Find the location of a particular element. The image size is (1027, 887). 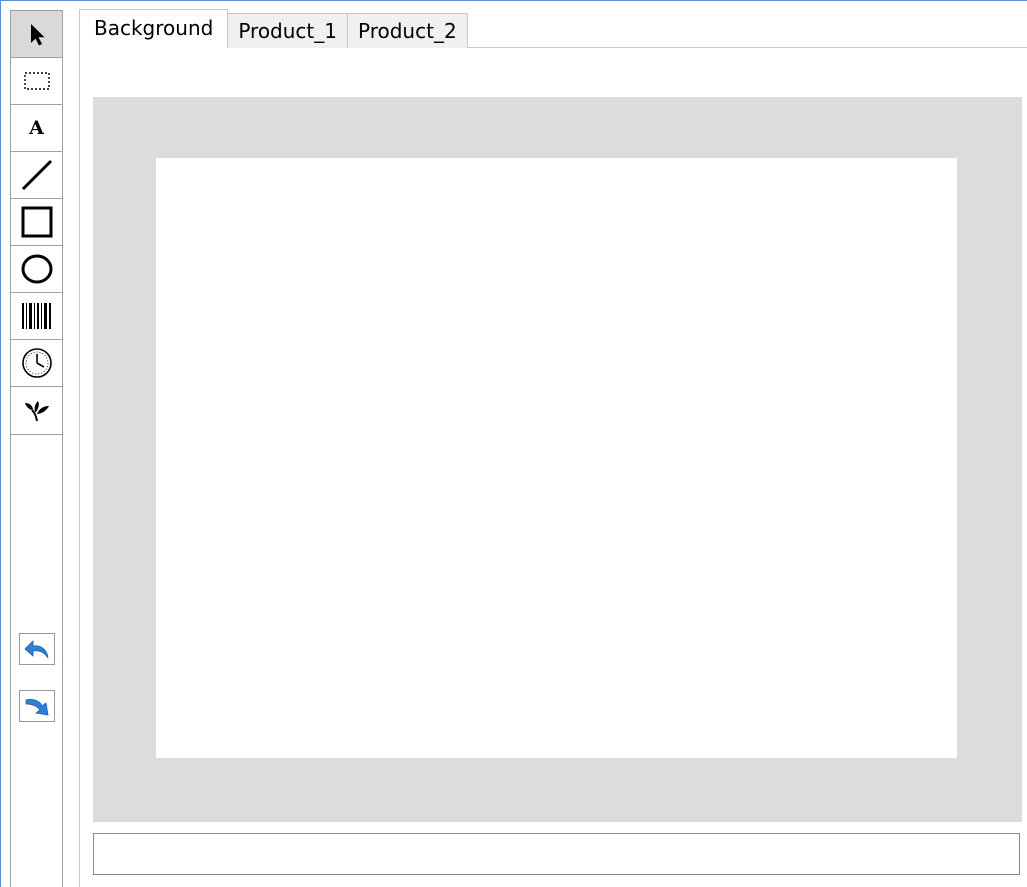

undo-button is located at coordinates (37, 649).